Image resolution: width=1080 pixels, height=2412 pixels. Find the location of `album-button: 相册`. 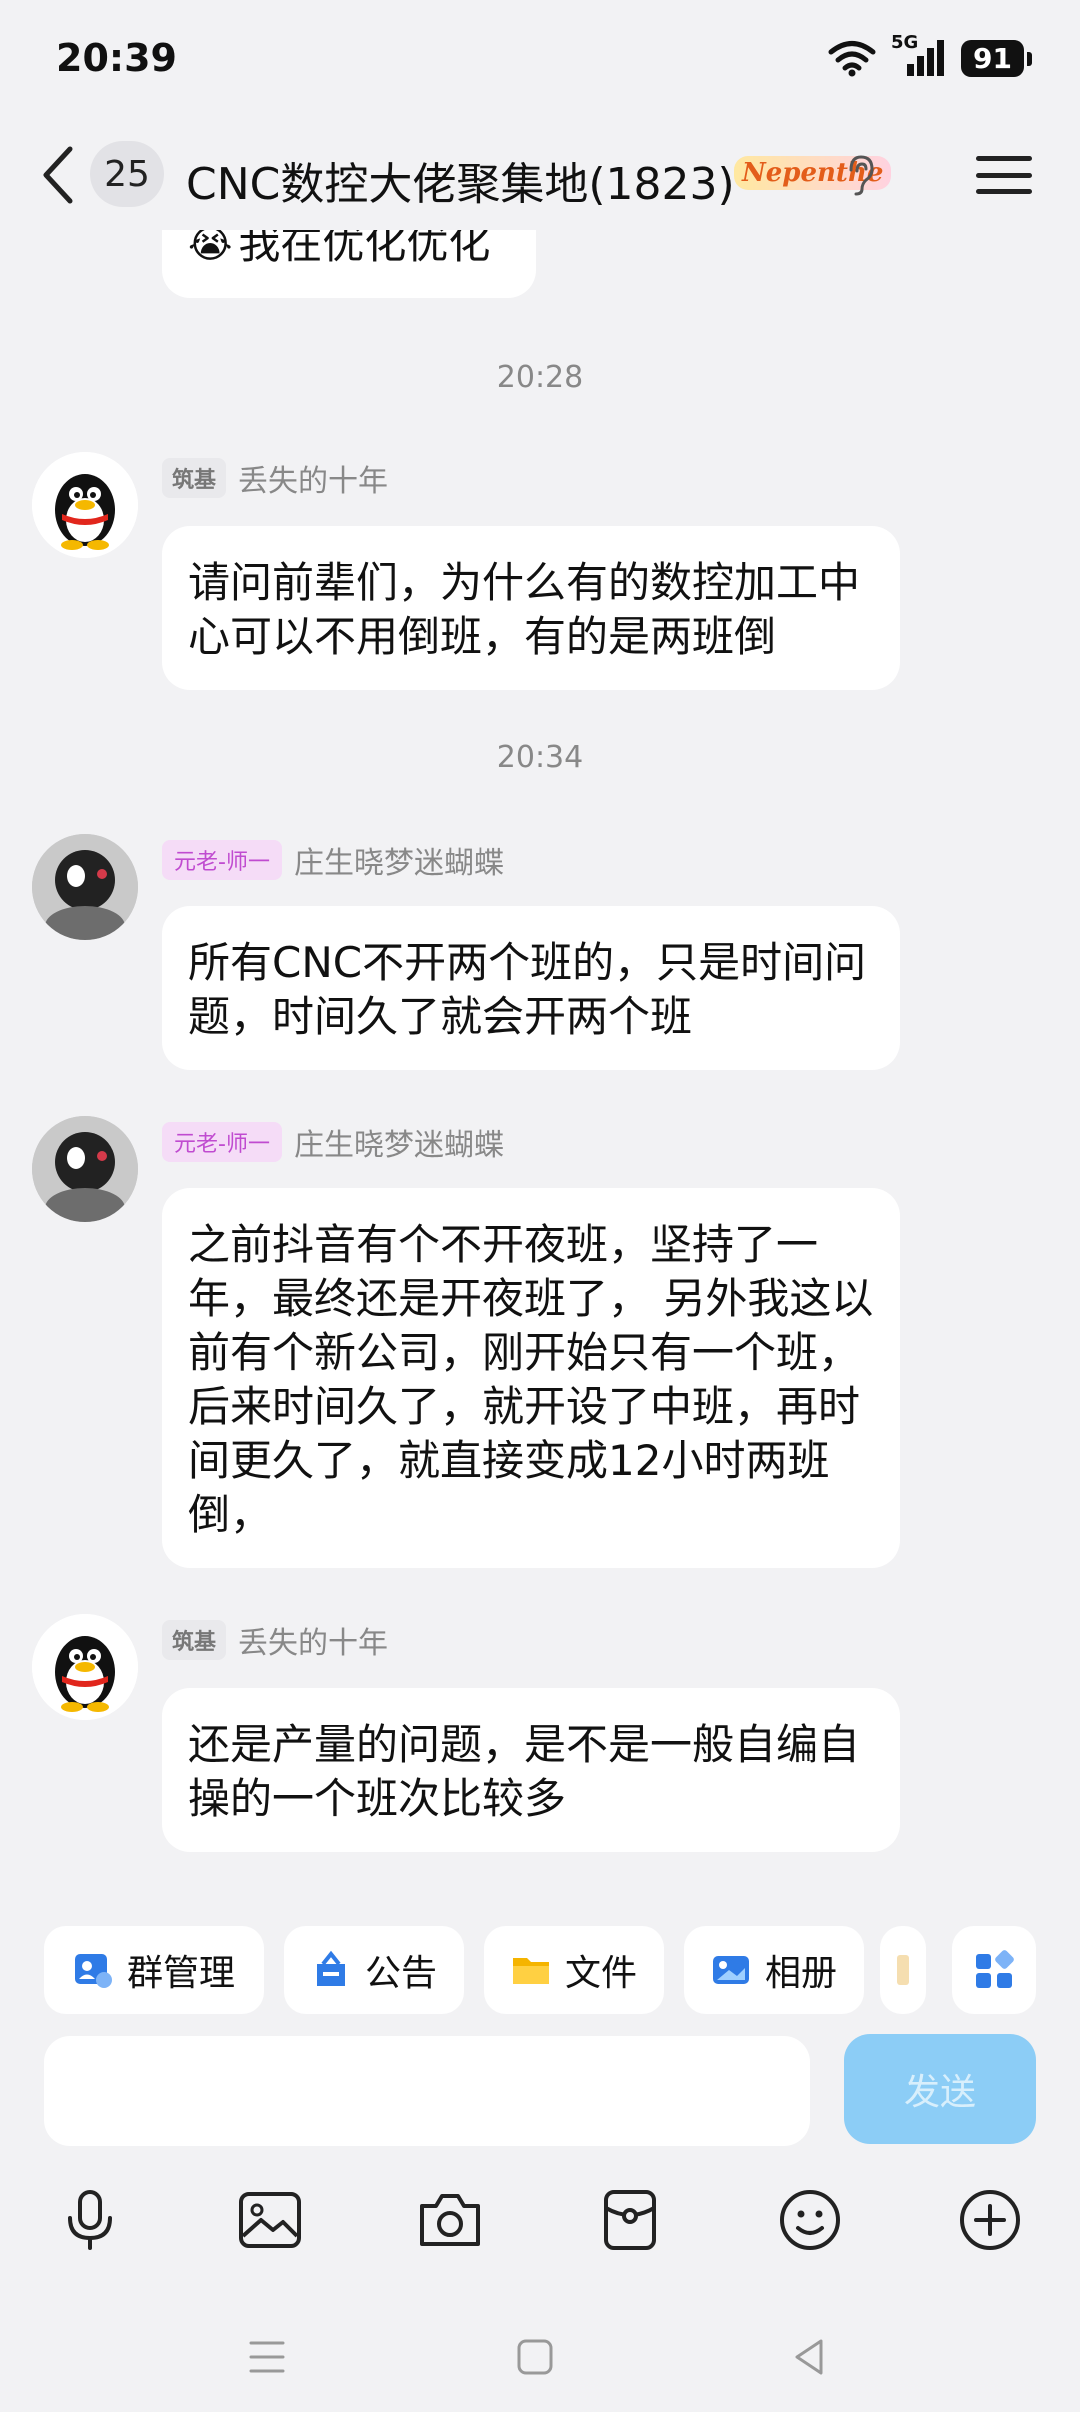

album-button: 相册 is located at coordinates (774, 1970).